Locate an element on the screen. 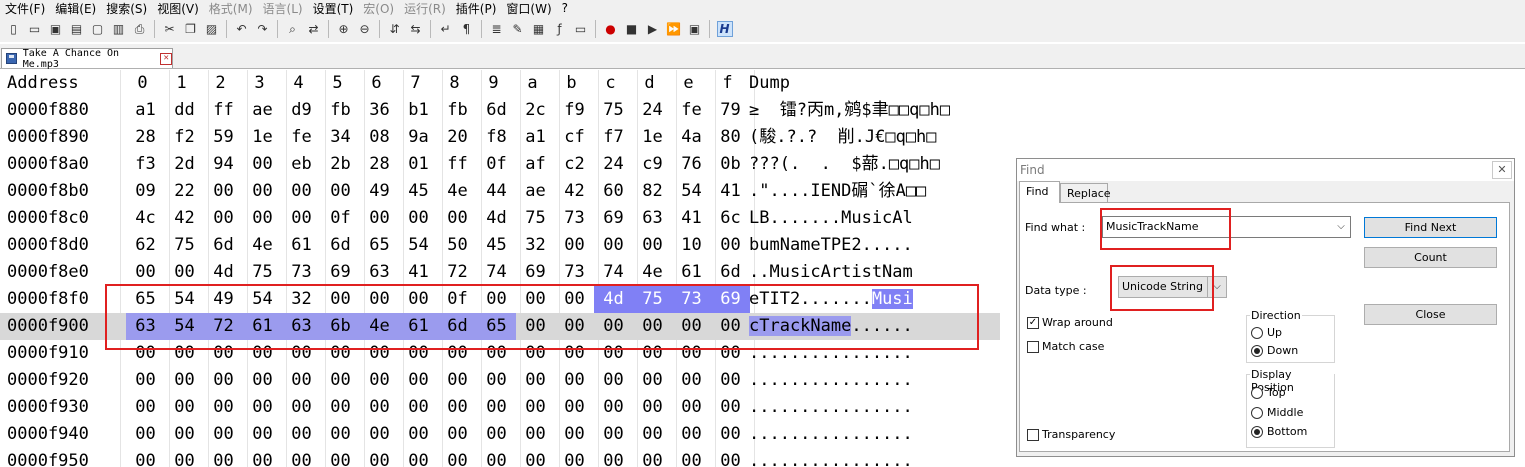 Image resolution: width=1525 pixels, height=467 pixels. tab-find: Find is located at coordinates (1039, 192).